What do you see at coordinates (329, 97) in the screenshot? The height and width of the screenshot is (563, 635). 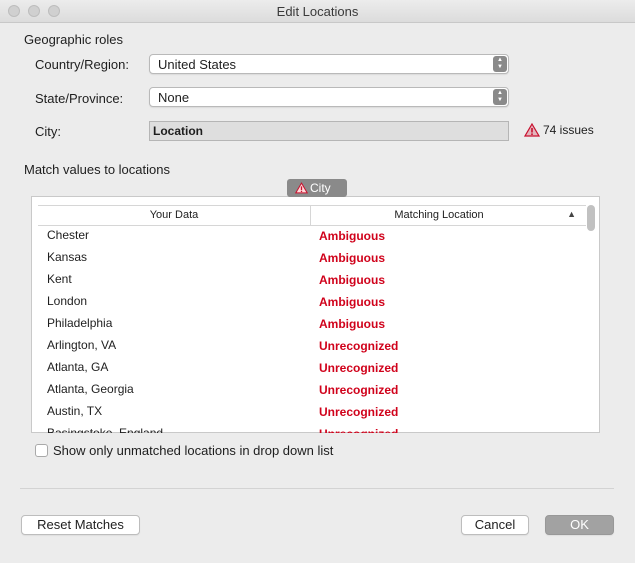 I see `state-select: None ▲ ▼` at bounding box center [329, 97].